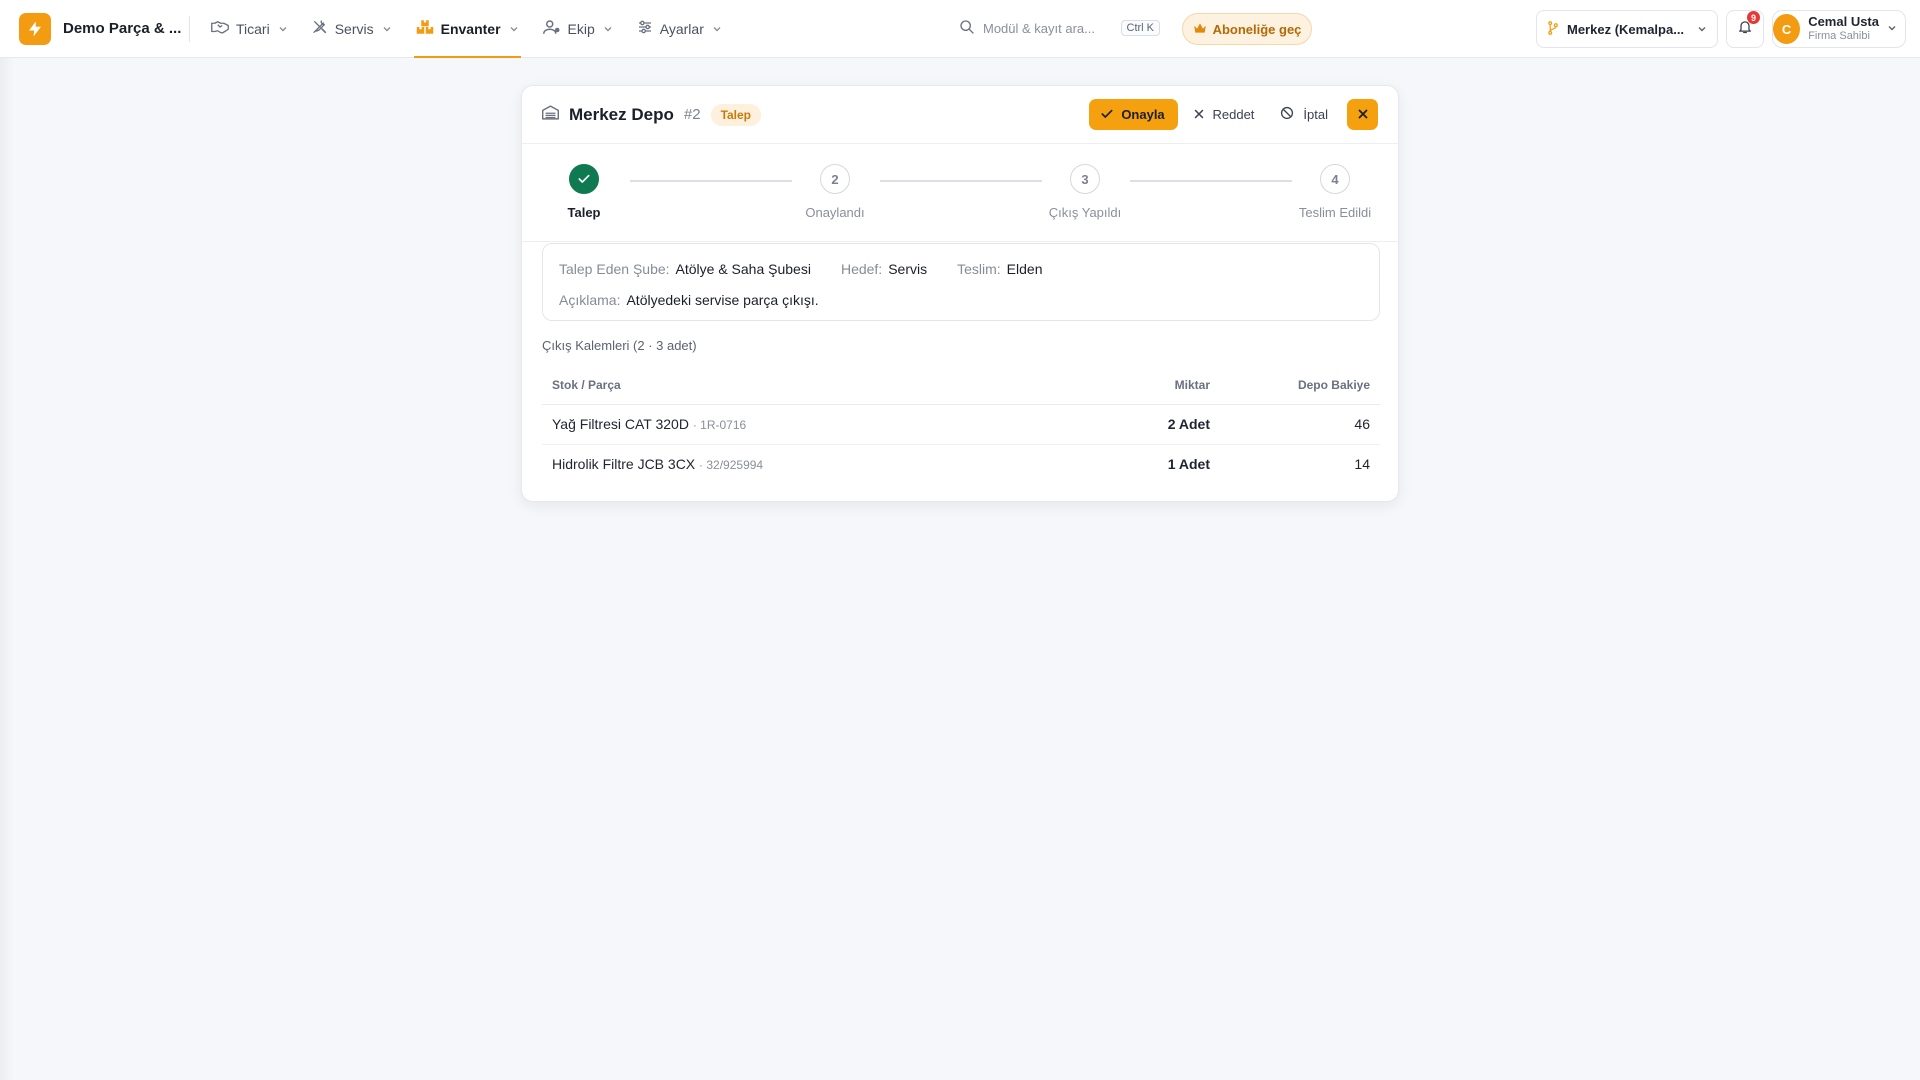 This screenshot has height=1080, width=1920. I want to click on step-label: Teslim Edildi, so click(1335, 212).